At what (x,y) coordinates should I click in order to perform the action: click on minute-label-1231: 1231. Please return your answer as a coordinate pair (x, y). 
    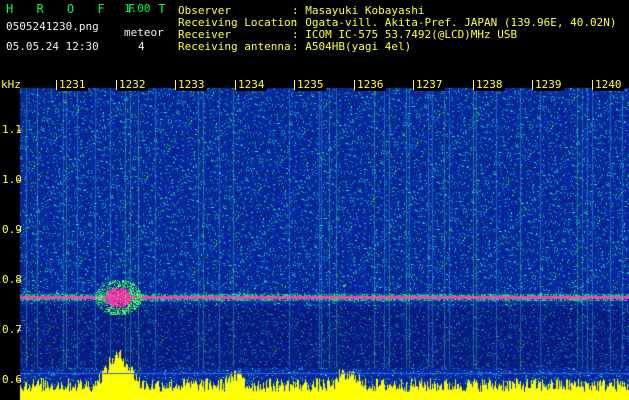
    Looking at the image, I should click on (72, 84).